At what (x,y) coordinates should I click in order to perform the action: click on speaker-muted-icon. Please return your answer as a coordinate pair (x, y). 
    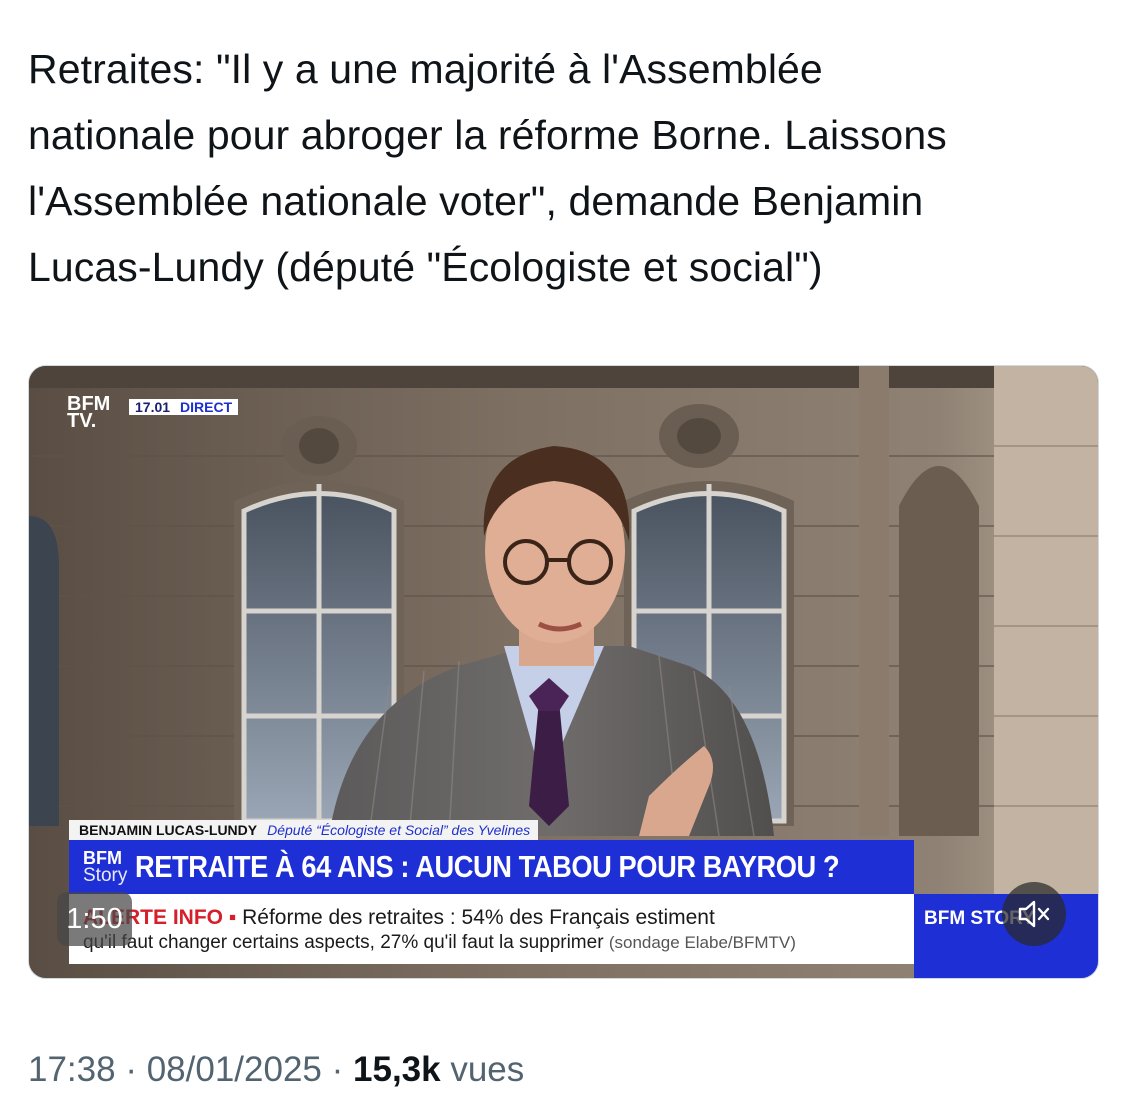
    Looking at the image, I should click on (1034, 914).